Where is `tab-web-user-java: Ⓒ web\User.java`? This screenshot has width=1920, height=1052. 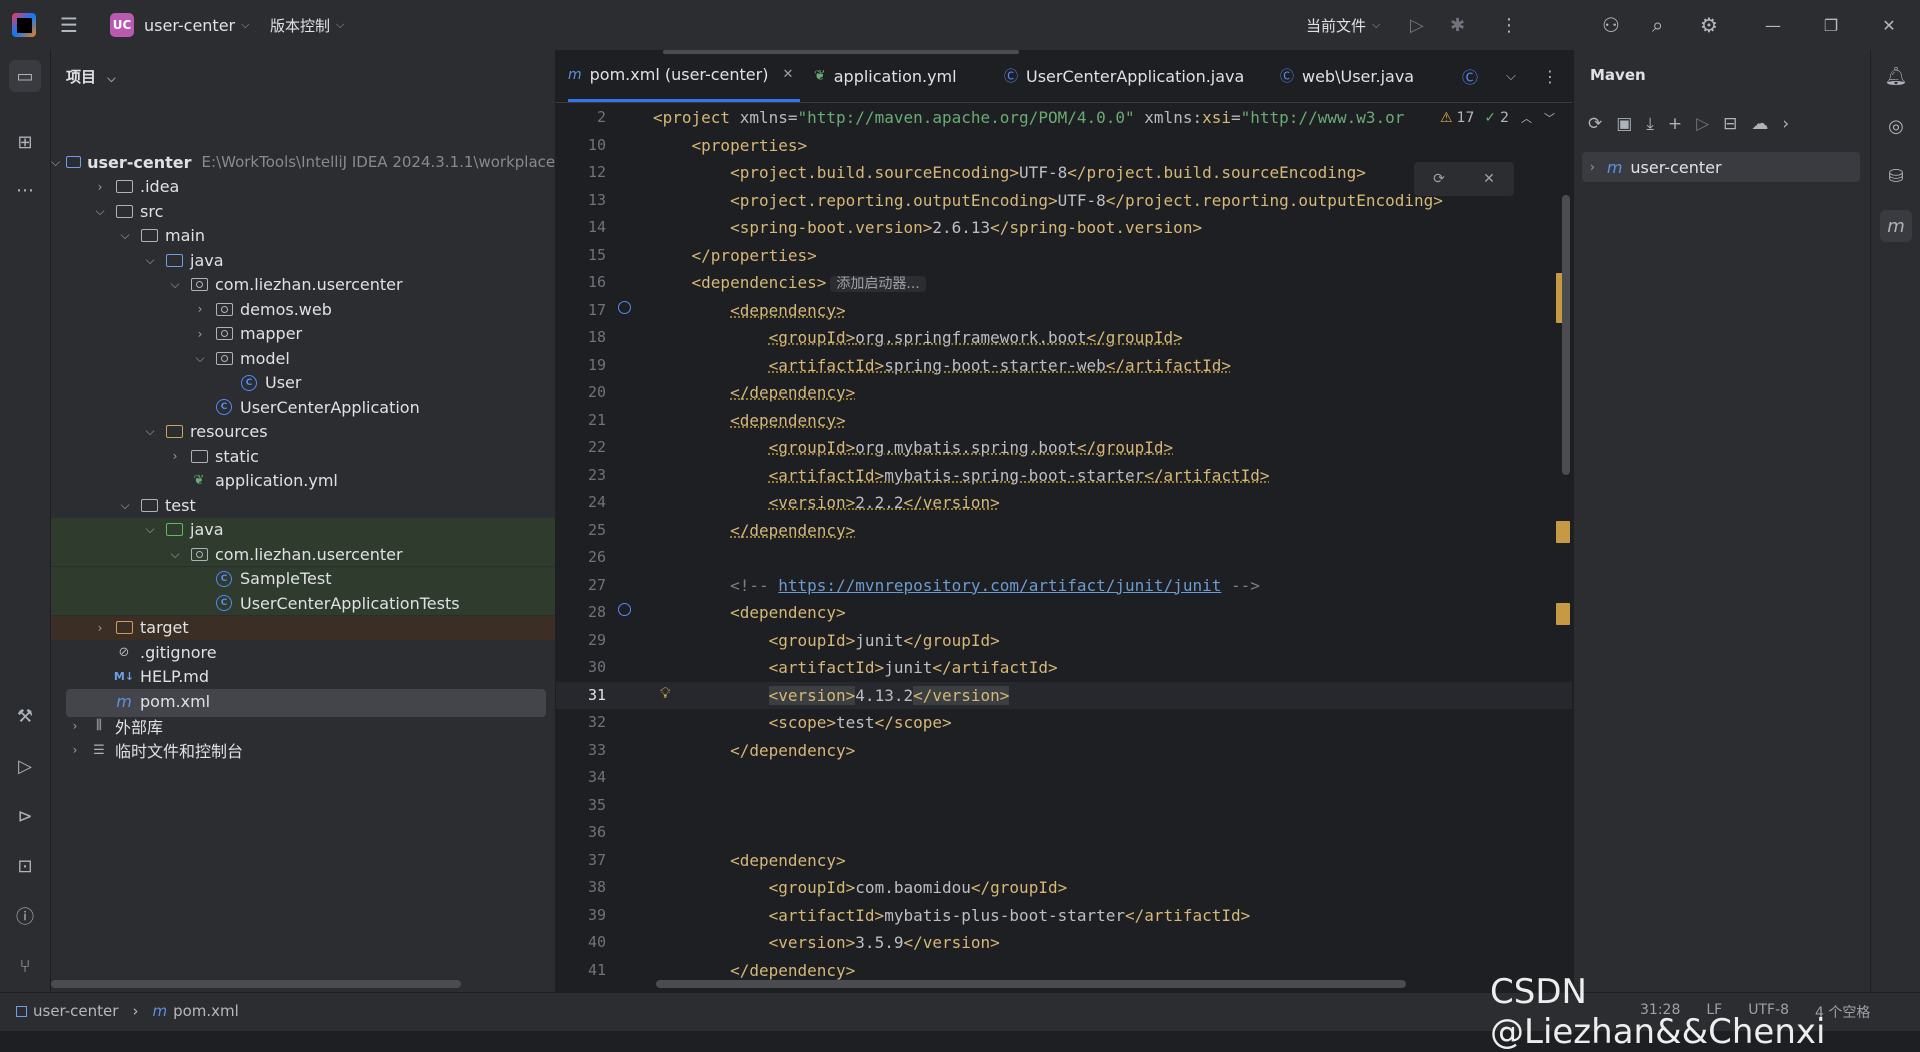
tab-web-user-java: Ⓒ web\User.java is located at coordinates (1347, 76).